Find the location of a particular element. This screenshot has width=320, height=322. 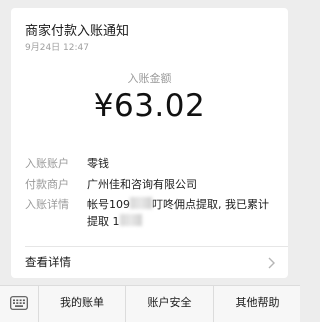

amount-value: ¥63.02 is located at coordinates (149, 106).